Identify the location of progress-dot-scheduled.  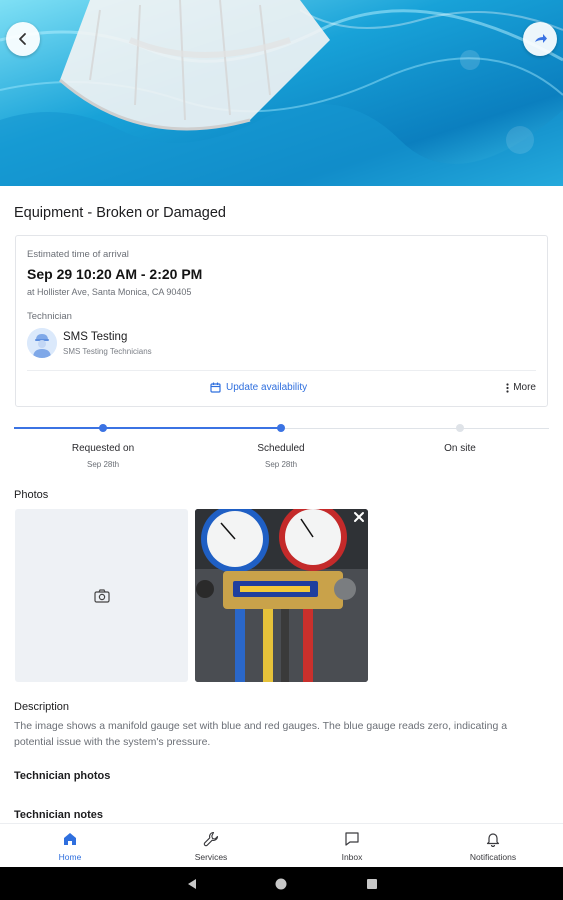
(281, 428).